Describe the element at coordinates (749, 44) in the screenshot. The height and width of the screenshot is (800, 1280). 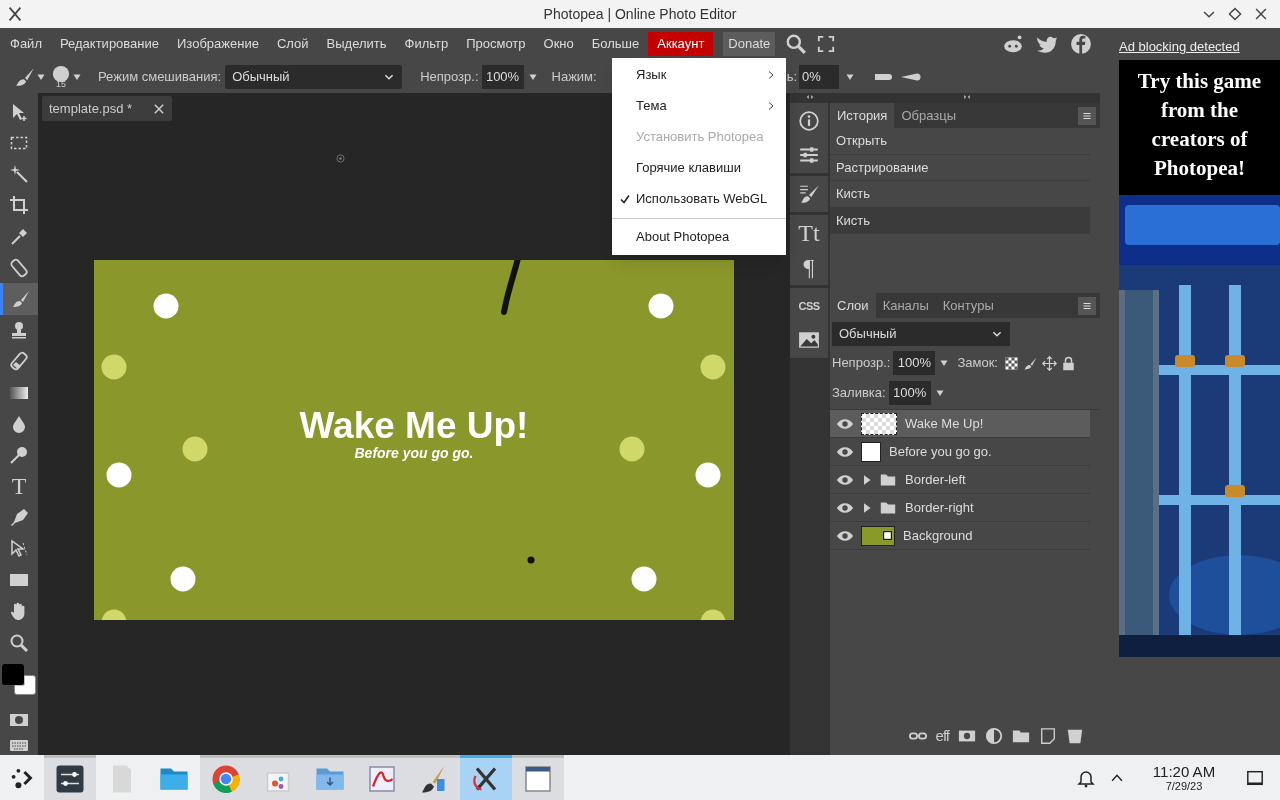
I see `donate-button: Donate` at that location.